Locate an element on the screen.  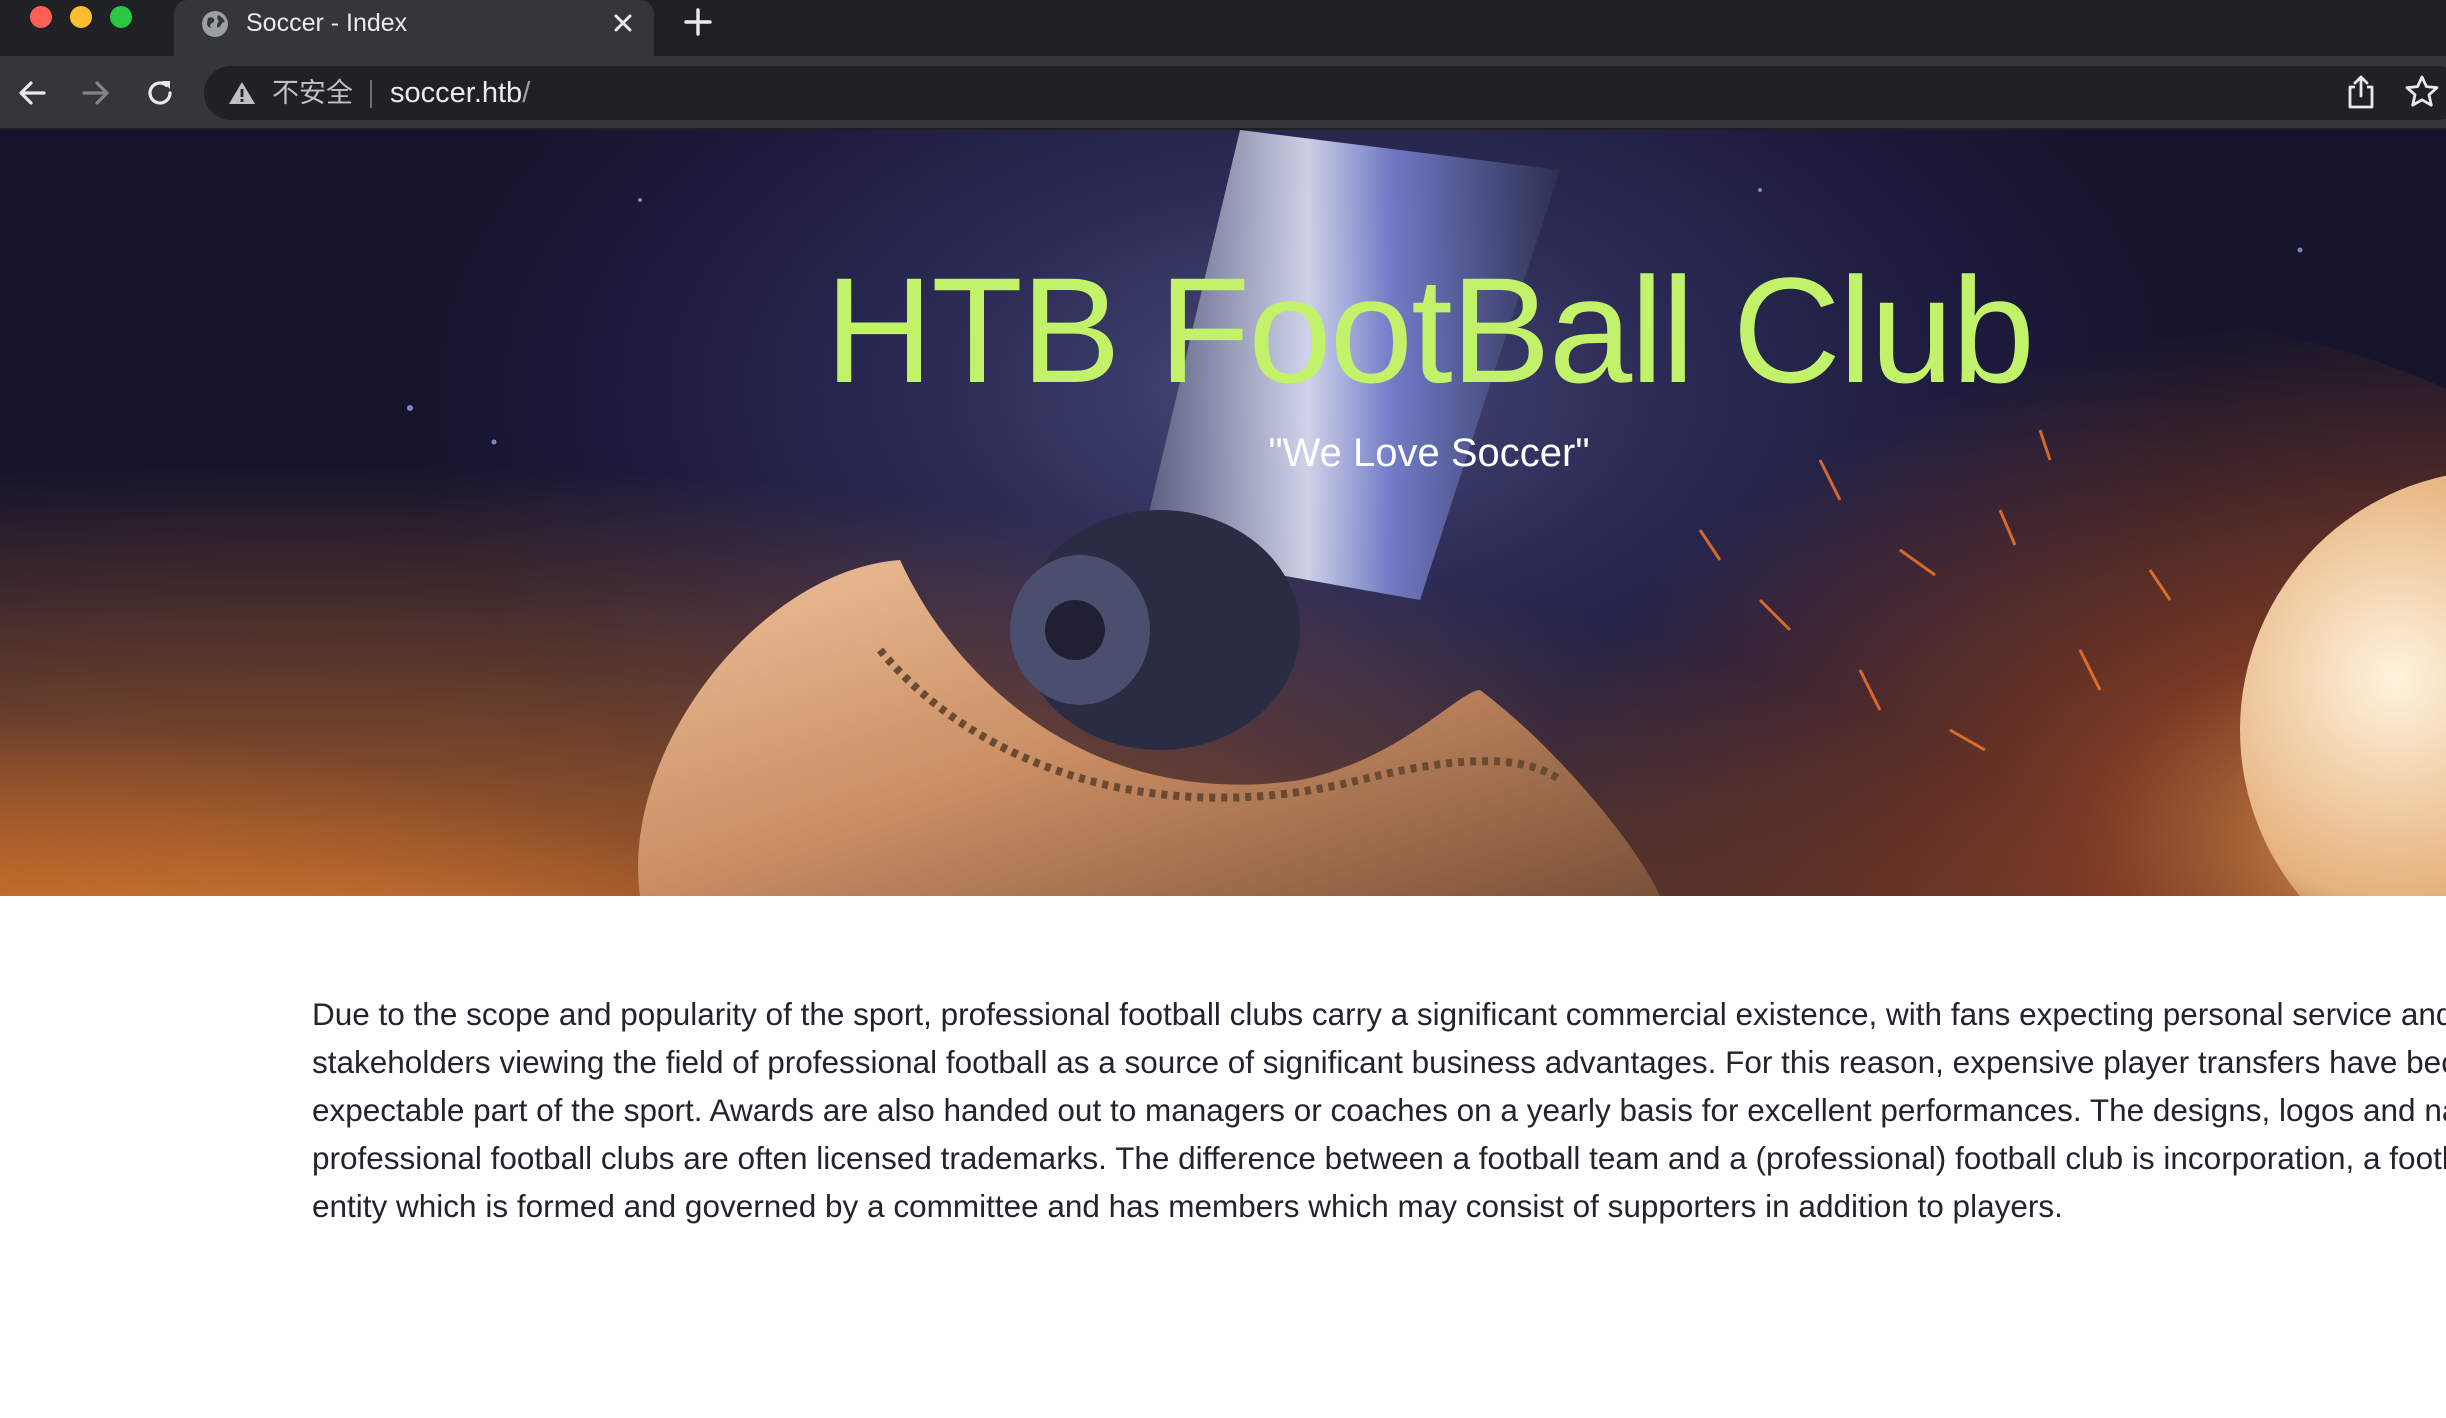
browser-toolbar: 不安全 soccer.htb/ is located at coordinates (1223, 93).